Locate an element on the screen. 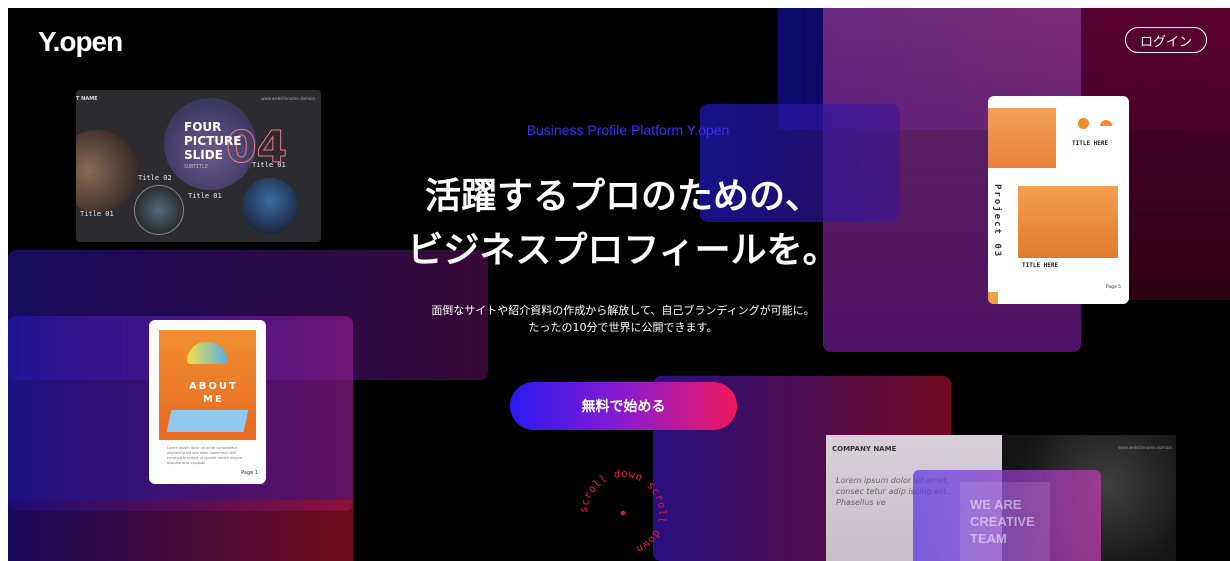 Image resolution: width=1230 pixels, height=561 pixels. slide-title: FOUR PICTURE SLIDE is located at coordinates (213, 141).